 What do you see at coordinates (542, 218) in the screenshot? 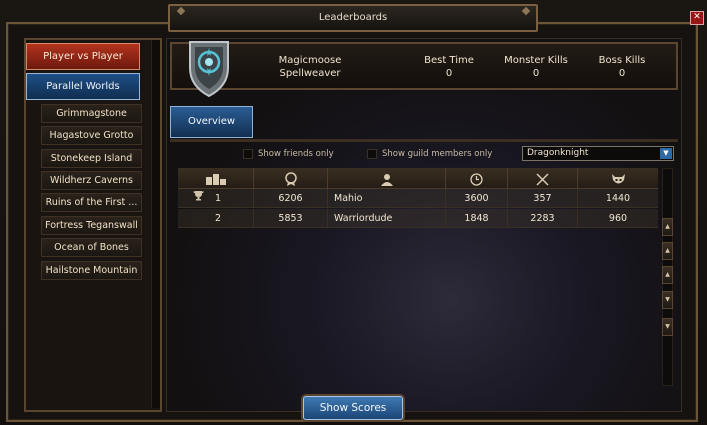
I see `monster-kills-cell: 2283` at bounding box center [542, 218].